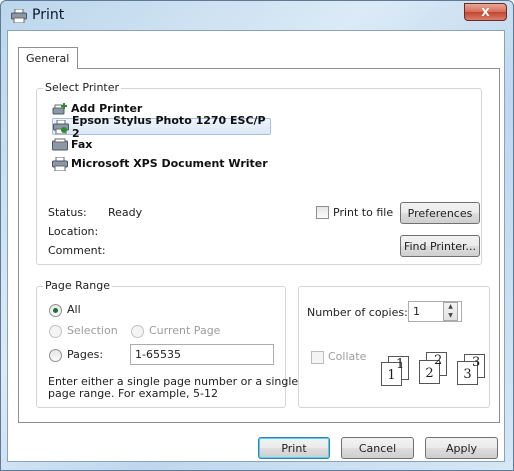 The height and width of the screenshot is (471, 514). Describe the element at coordinates (82, 87) in the screenshot. I see `select-printer-legend: Select Printer` at that location.